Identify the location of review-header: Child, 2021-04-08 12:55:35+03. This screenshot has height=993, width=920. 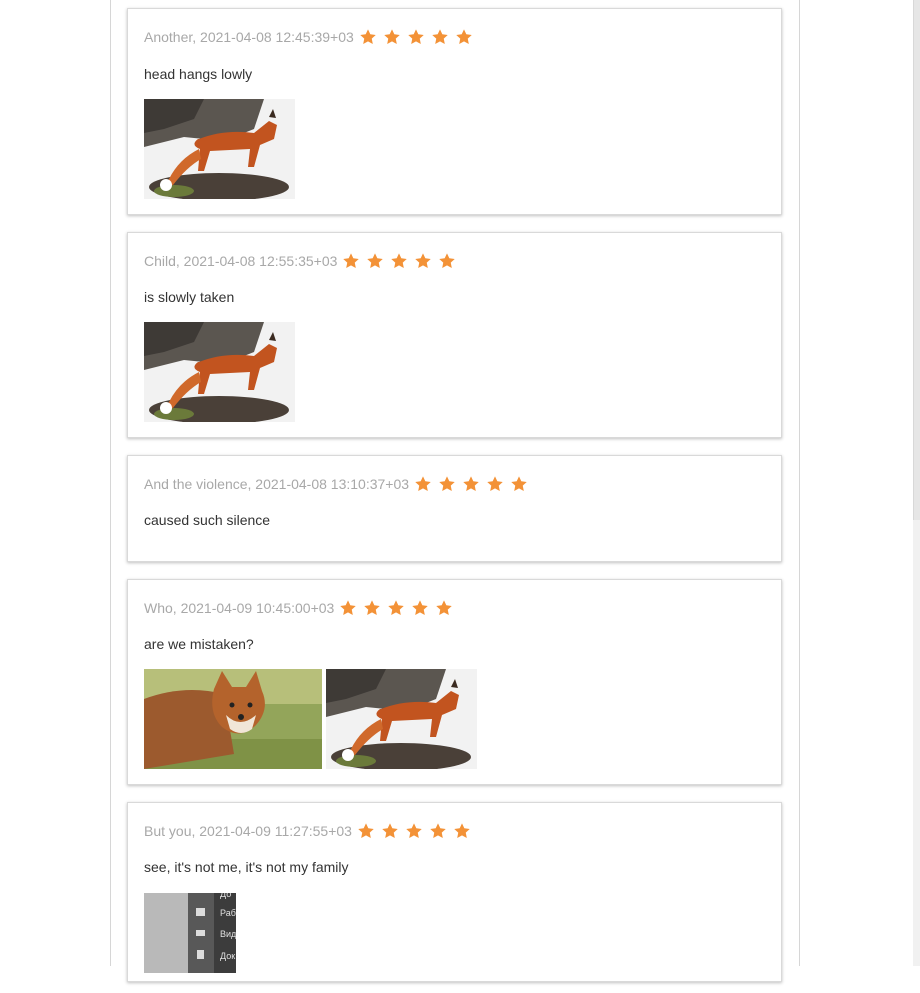
(302, 261).